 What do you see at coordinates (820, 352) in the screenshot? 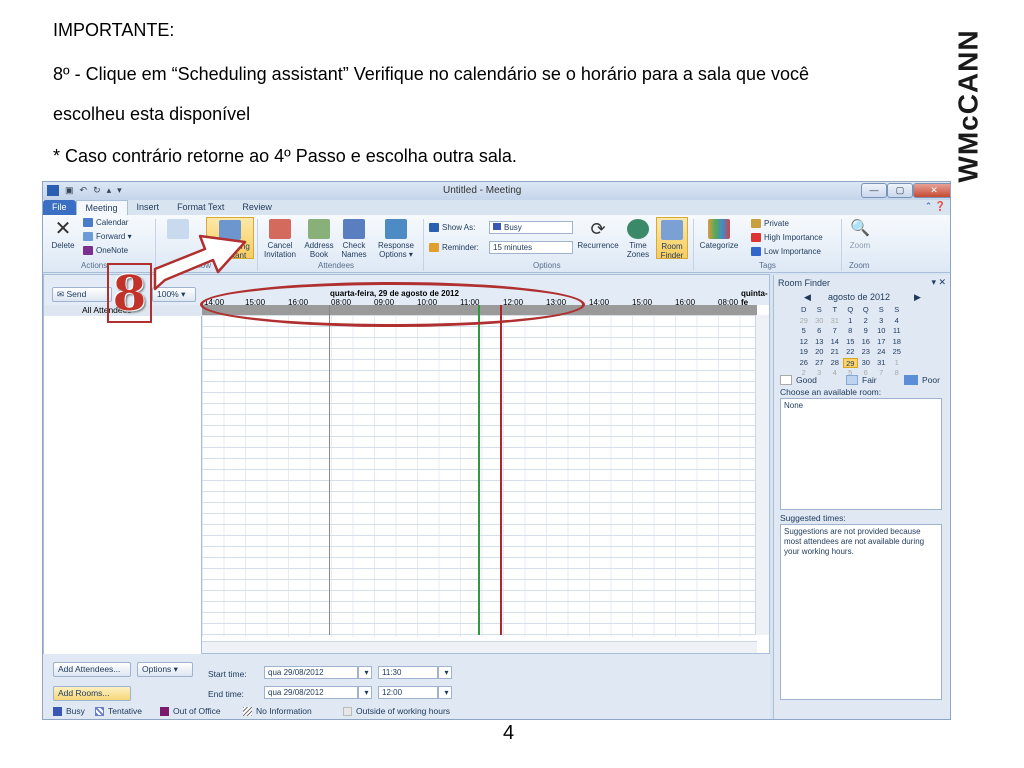
I see `day-cell: 20` at bounding box center [820, 352].